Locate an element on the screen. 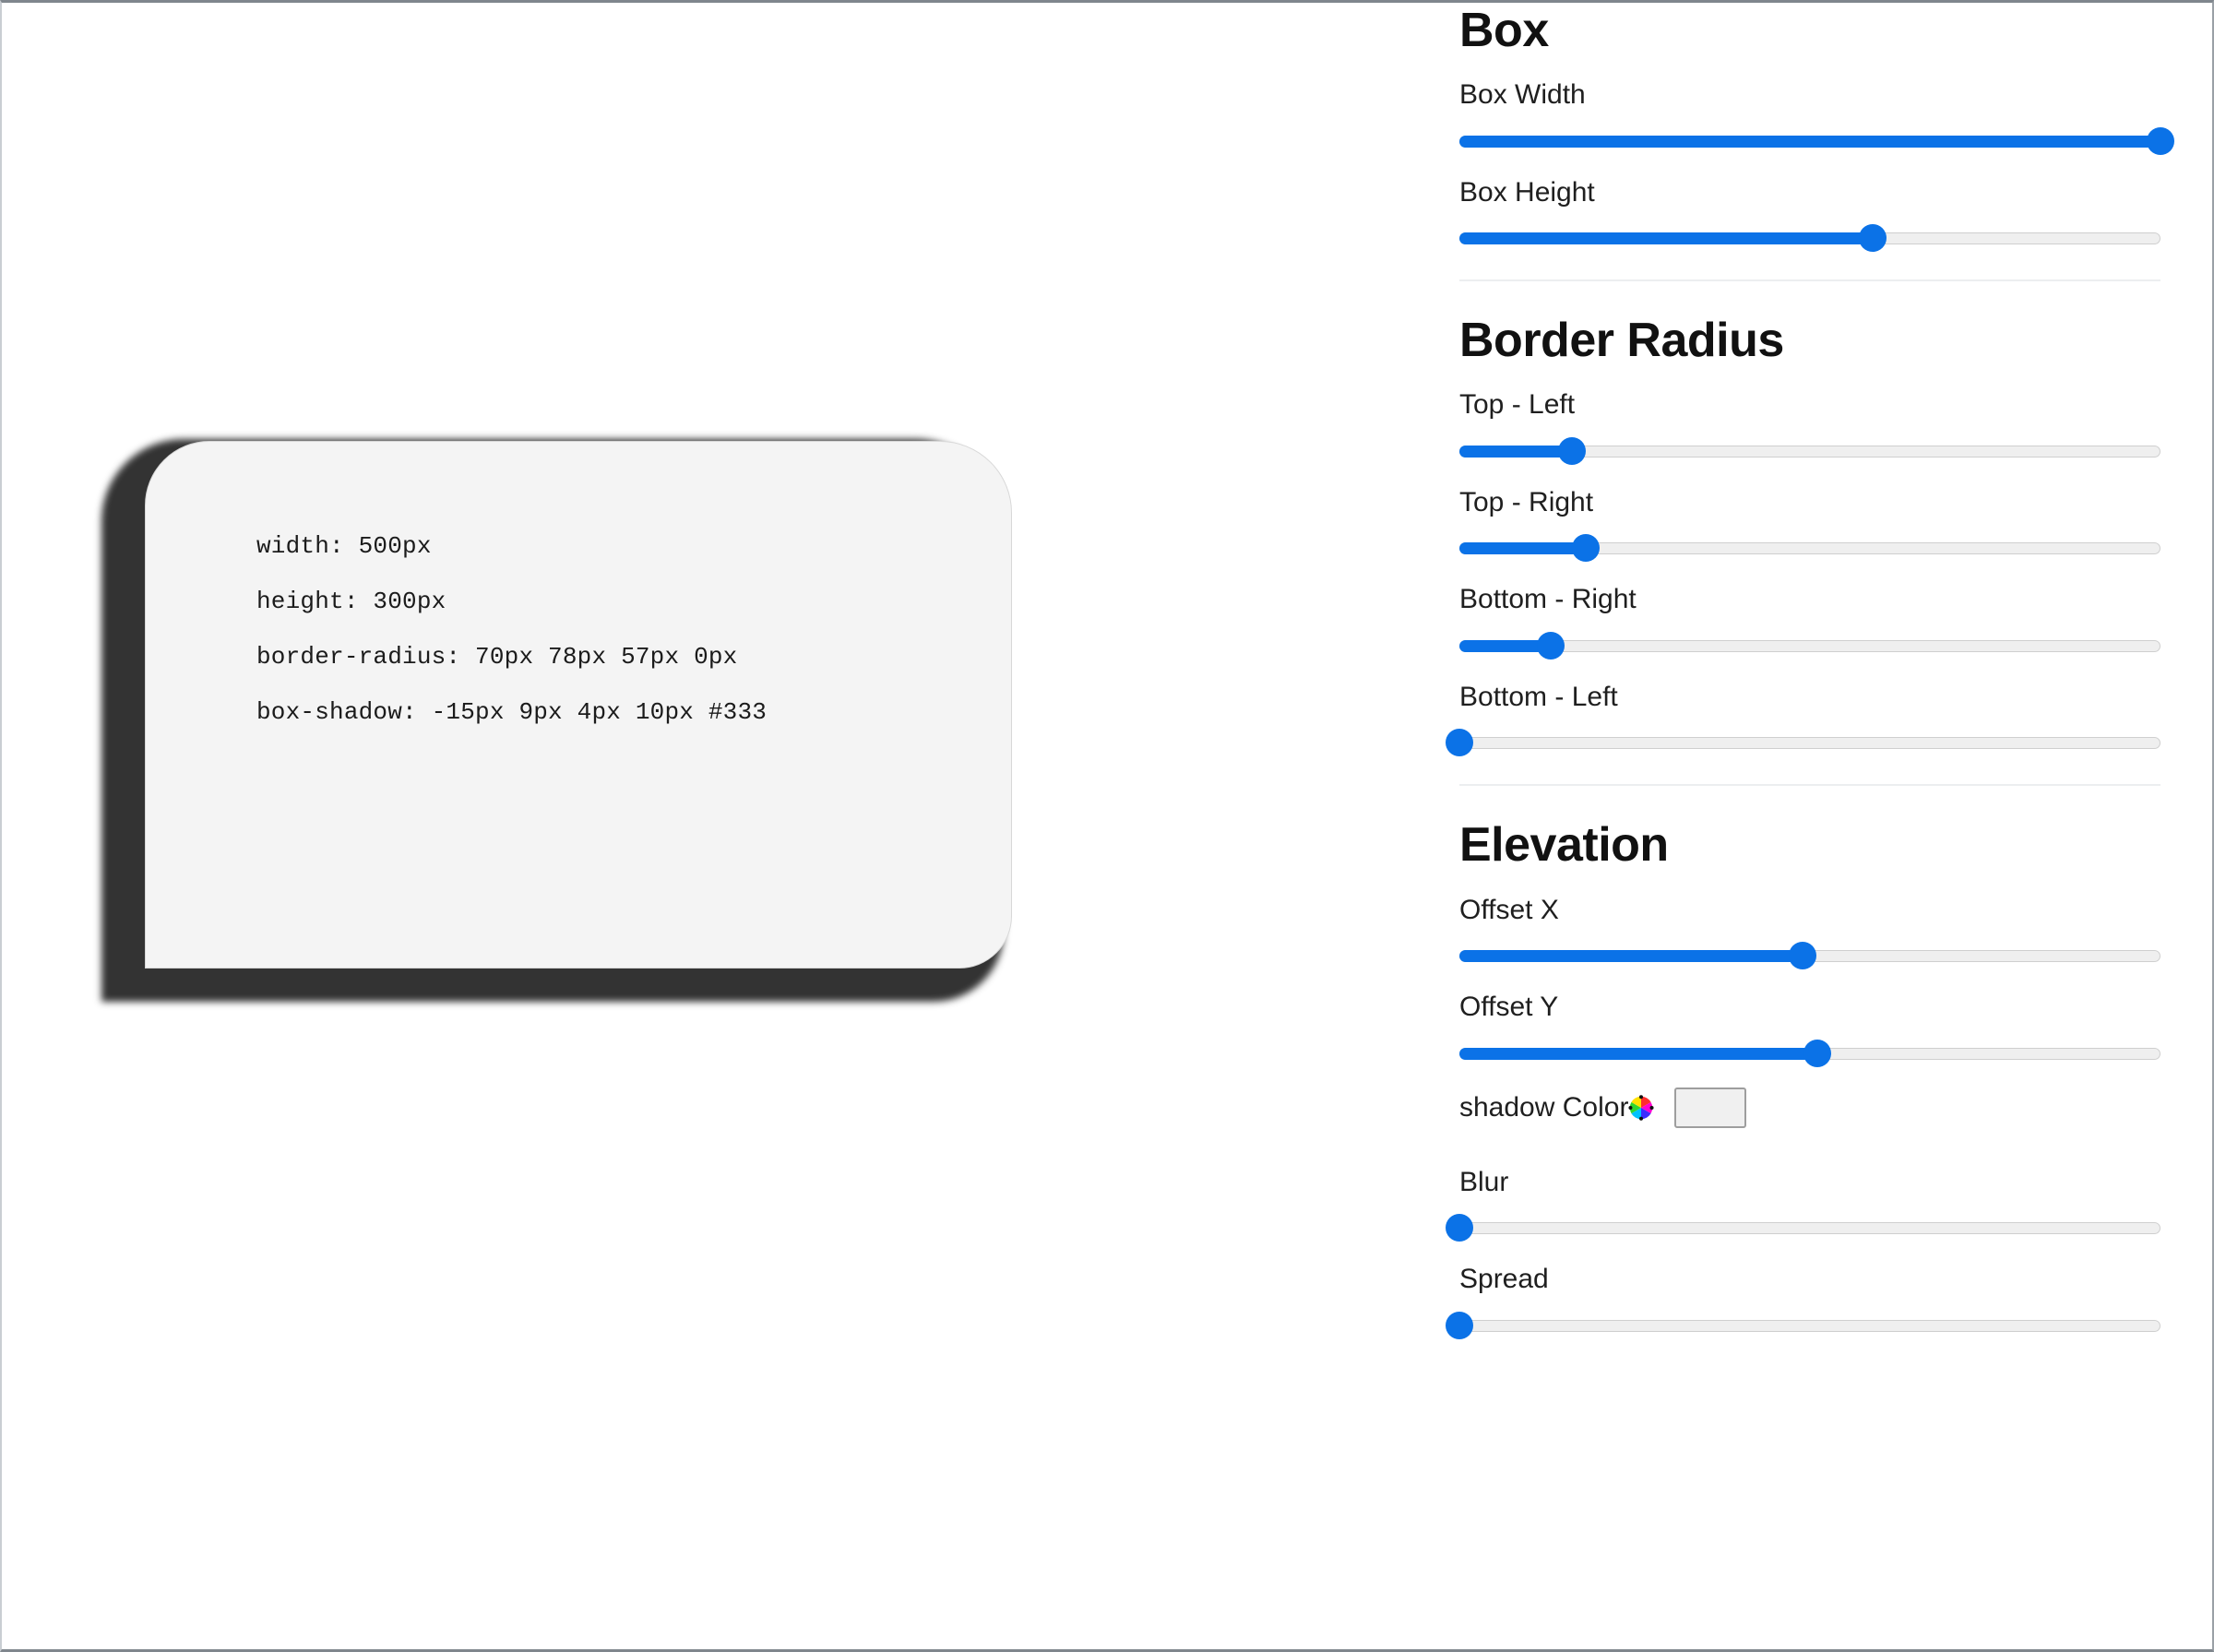 The image size is (2214, 1652). field-radius-top-right: Top - Right is located at coordinates (1809, 525).